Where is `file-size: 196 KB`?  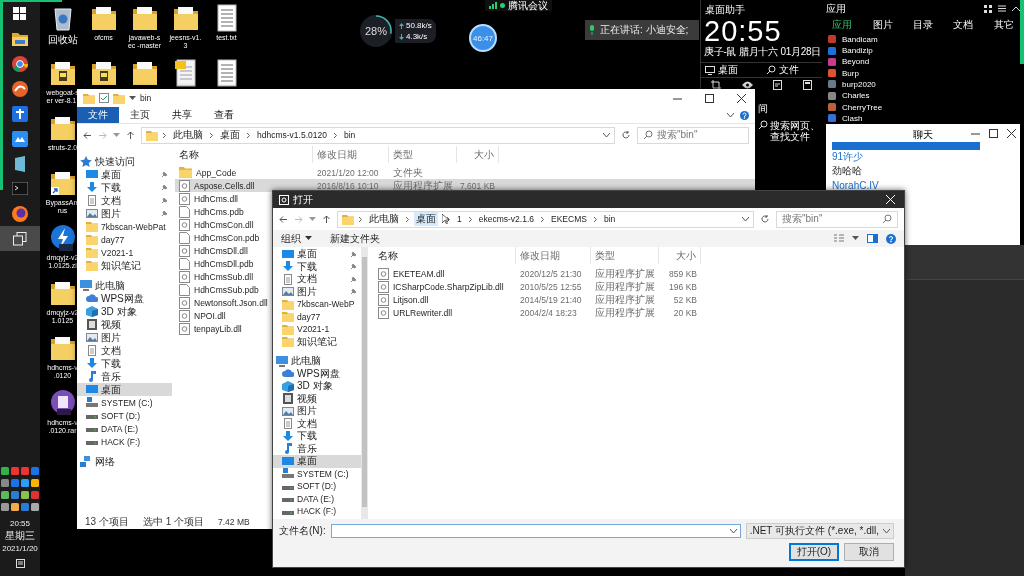
file-size: 196 KB is located at coordinates (683, 286).